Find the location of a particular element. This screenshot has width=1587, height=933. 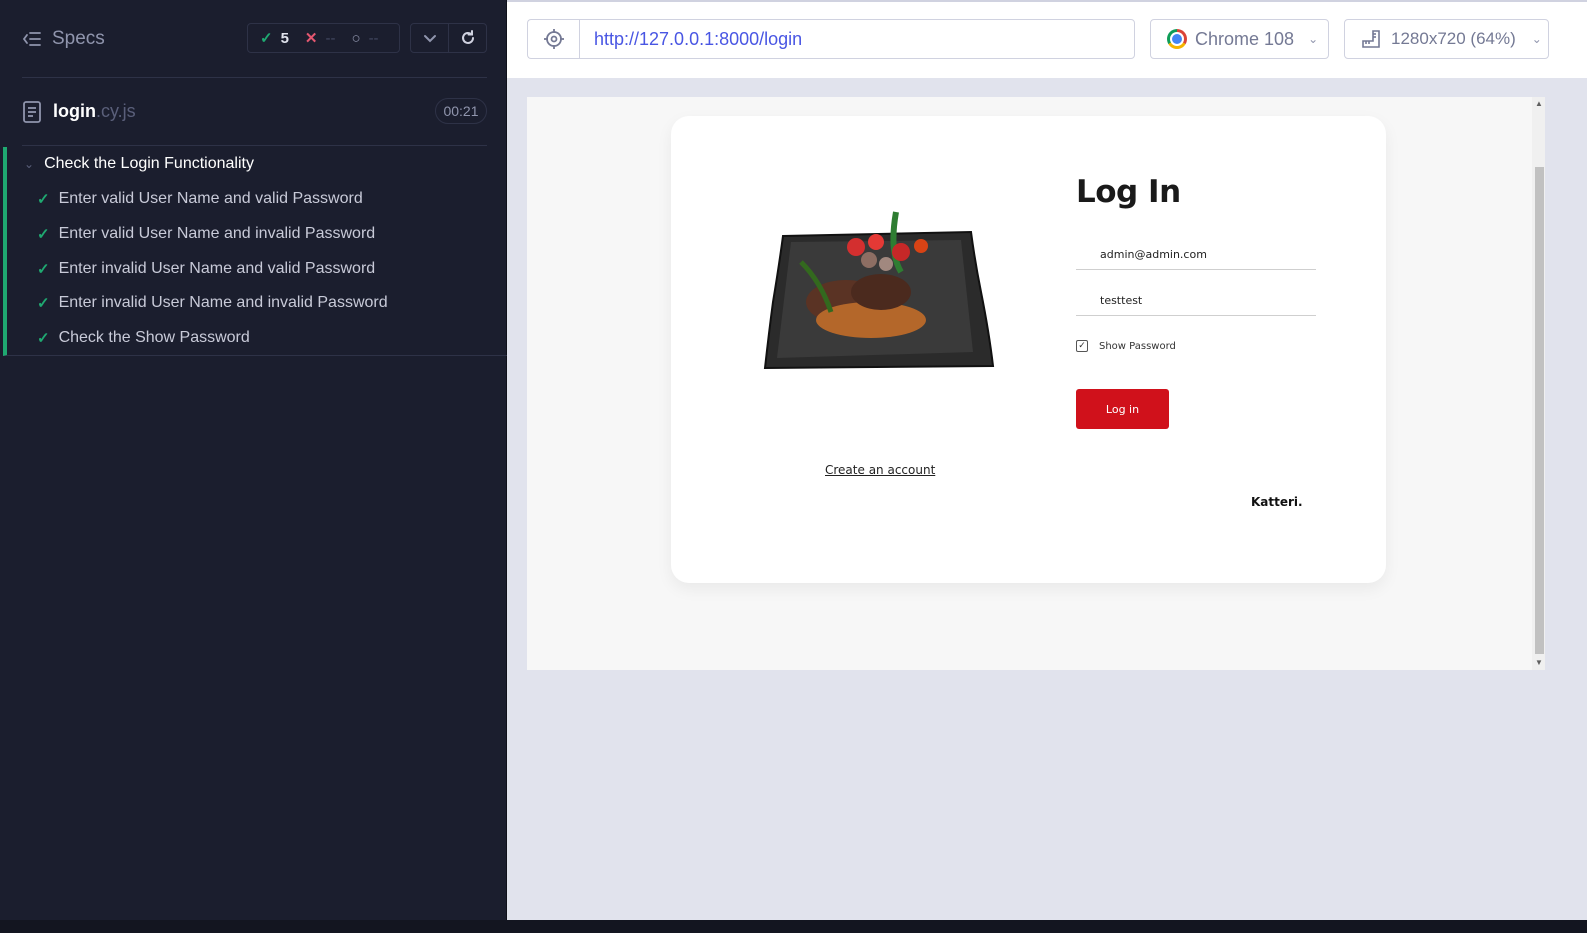

login-button: Log in is located at coordinates (1122, 409).